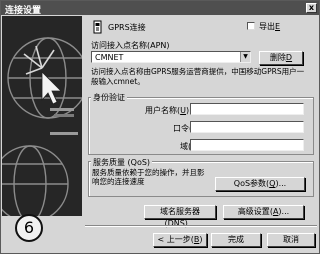 Image resolution: width=320 pixels, height=254 pixels. Describe the element at coordinates (270, 26) in the screenshot. I see `export-label: 导出E` at that location.